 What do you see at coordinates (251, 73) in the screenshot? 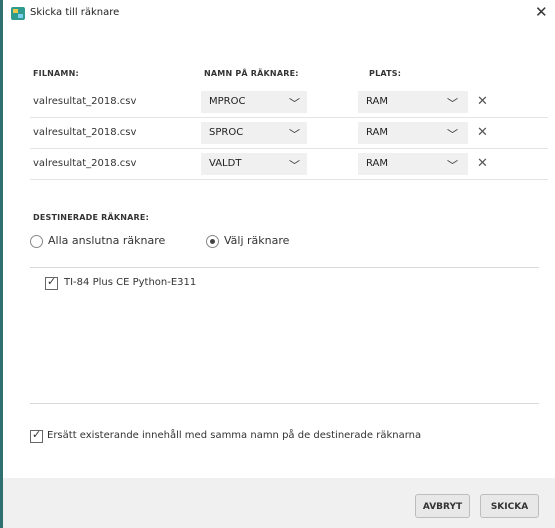
I see `column-header-calculator-name: NAMN PÅ RÄKNARE:` at bounding box center [251, 73].